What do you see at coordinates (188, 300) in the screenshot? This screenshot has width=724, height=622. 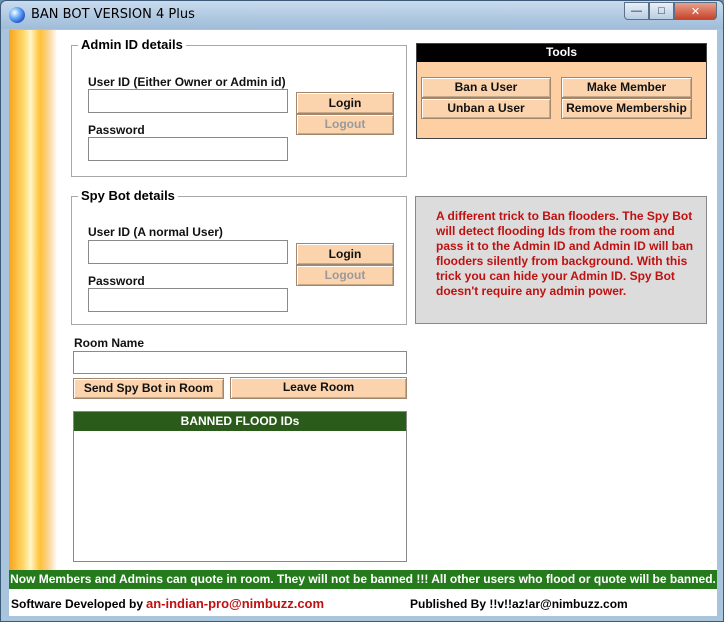 I see `spy-password-input` at bounding box center [188, 300].